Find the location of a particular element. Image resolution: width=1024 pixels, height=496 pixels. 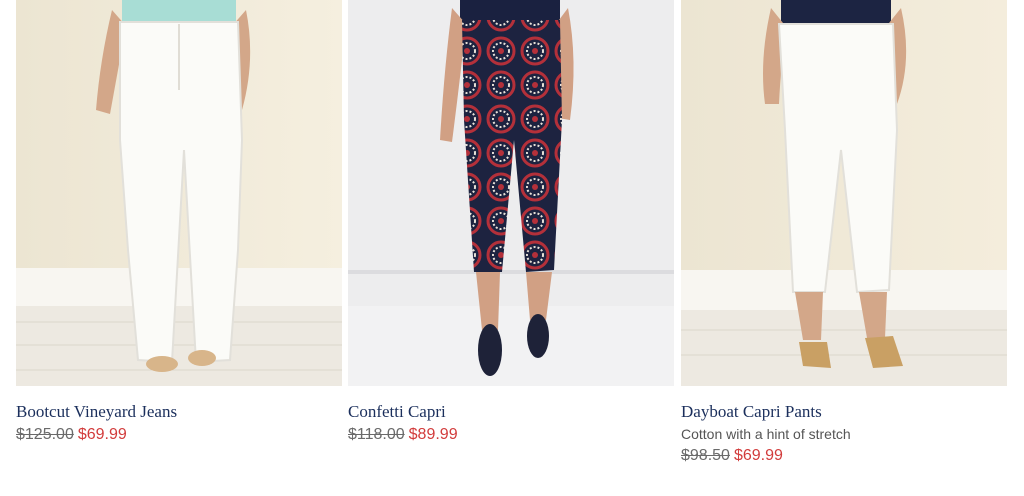

product-name-link: Confetti Capri is located at coordinates (511, 412).